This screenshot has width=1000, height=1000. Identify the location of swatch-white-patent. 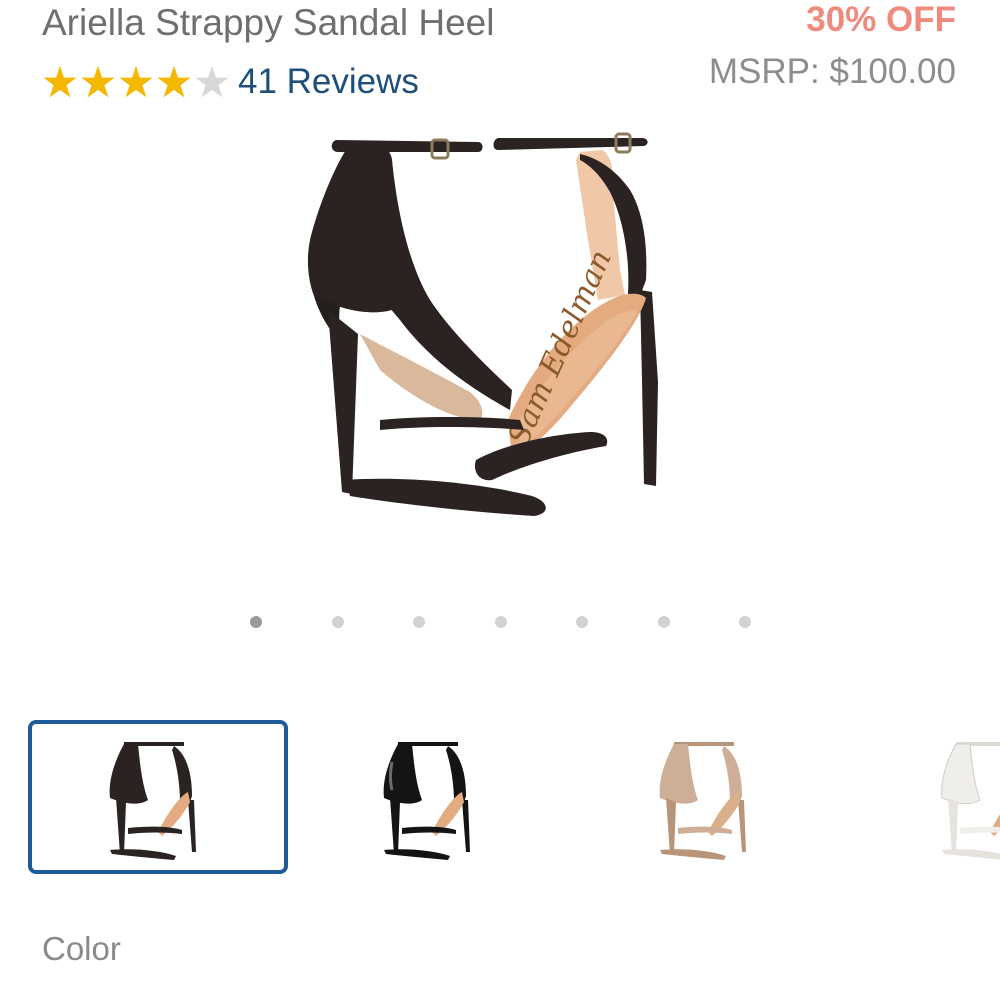
(930, 797).